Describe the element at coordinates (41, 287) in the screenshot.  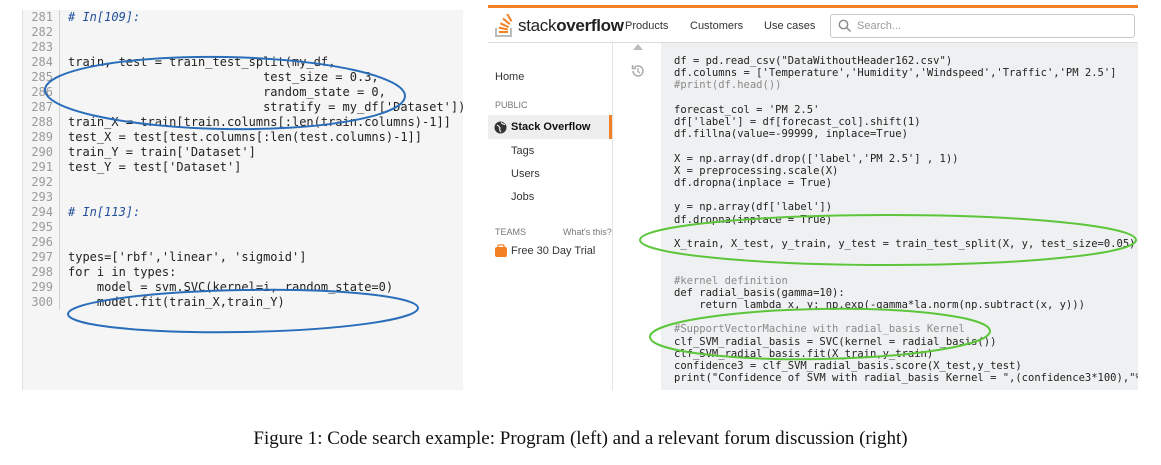
I see `line-number: 299` at that location.